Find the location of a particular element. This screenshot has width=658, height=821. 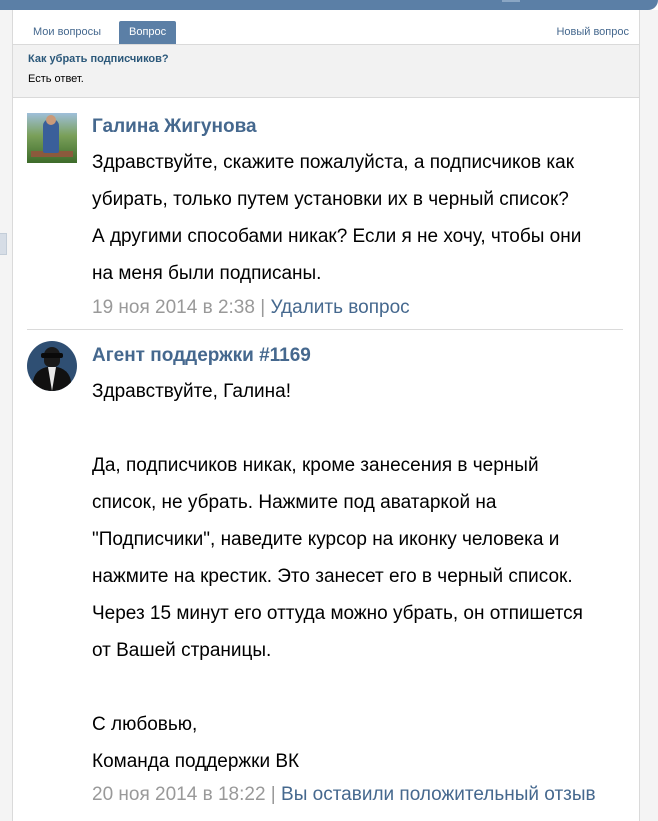

message-meta: 19 ноя 2014 в 2:38 | Удалить вопрос is located at coordinates (251, 308).